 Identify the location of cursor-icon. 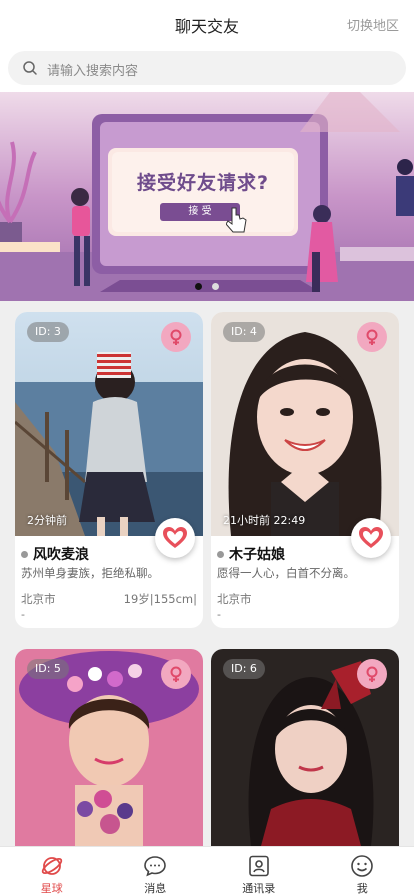
(236, 220).